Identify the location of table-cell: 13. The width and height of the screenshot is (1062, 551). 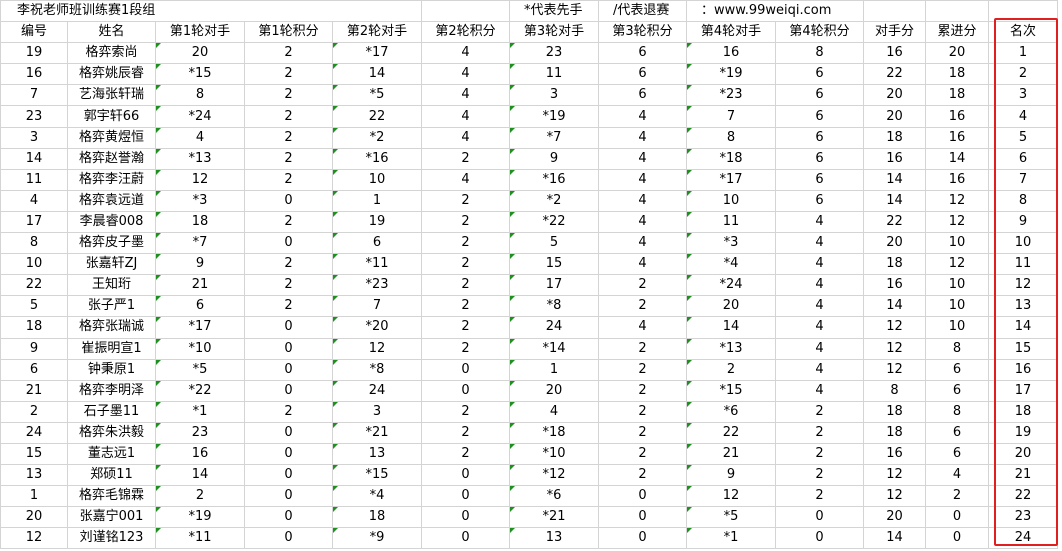
(1023, 306).